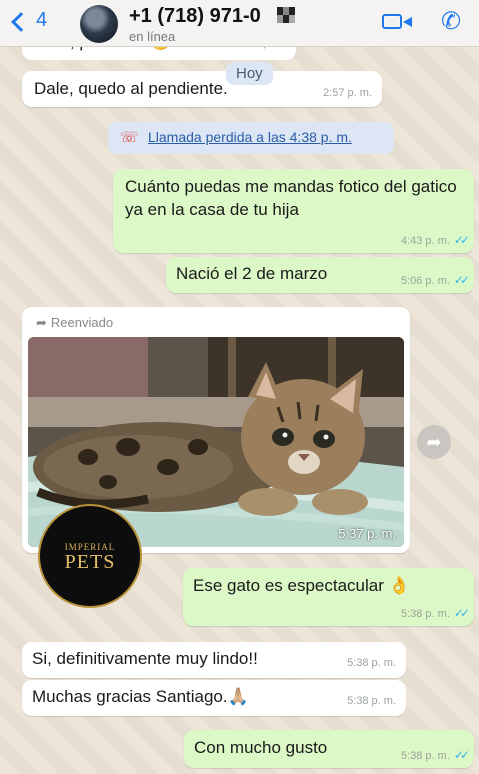  What do you see at coordinates (195, 16) in the screenshot?
I see `contact-name: +1 (718) 971-0` at bounding box center [195, 16].